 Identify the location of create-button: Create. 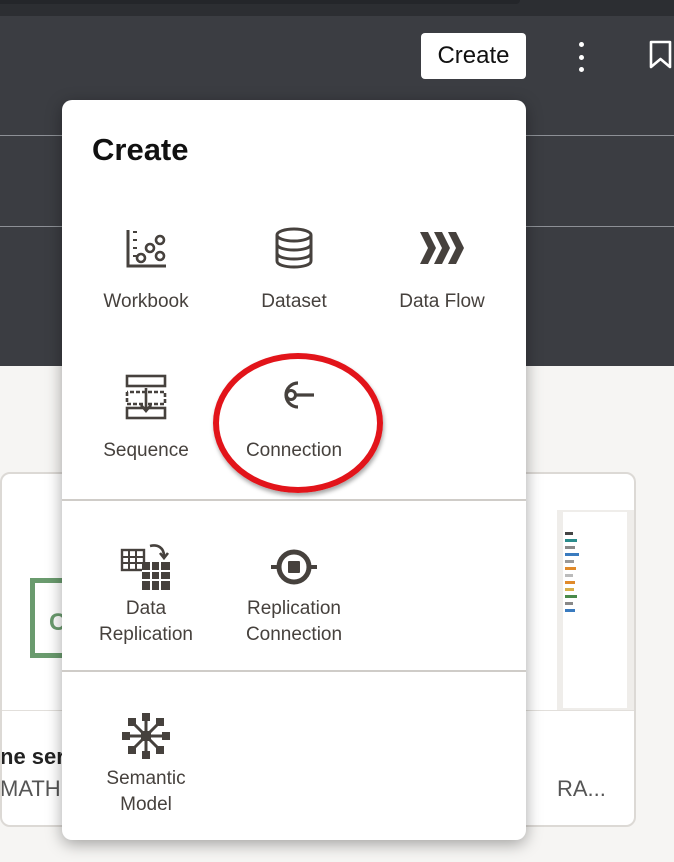
(473, 56).